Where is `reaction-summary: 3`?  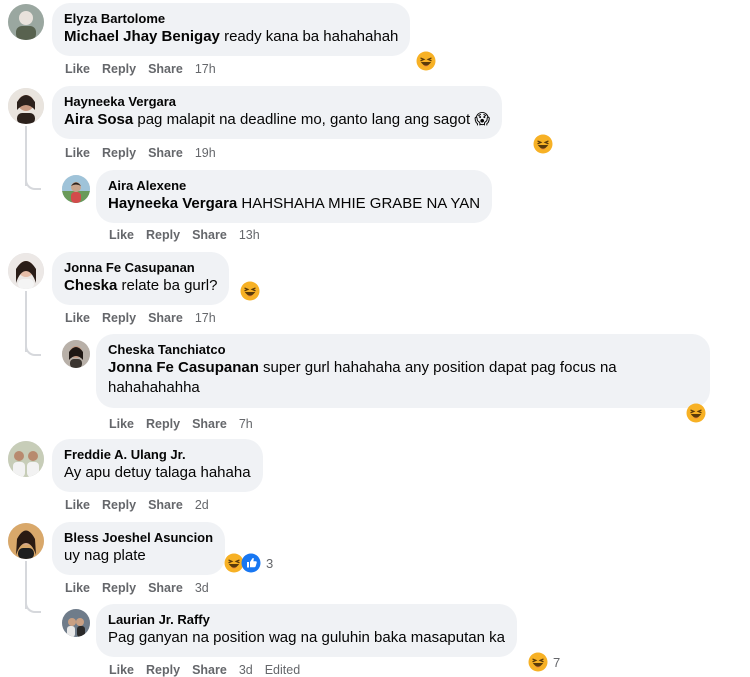 reaction-summary: 3 is located at coordinates (248, 563).